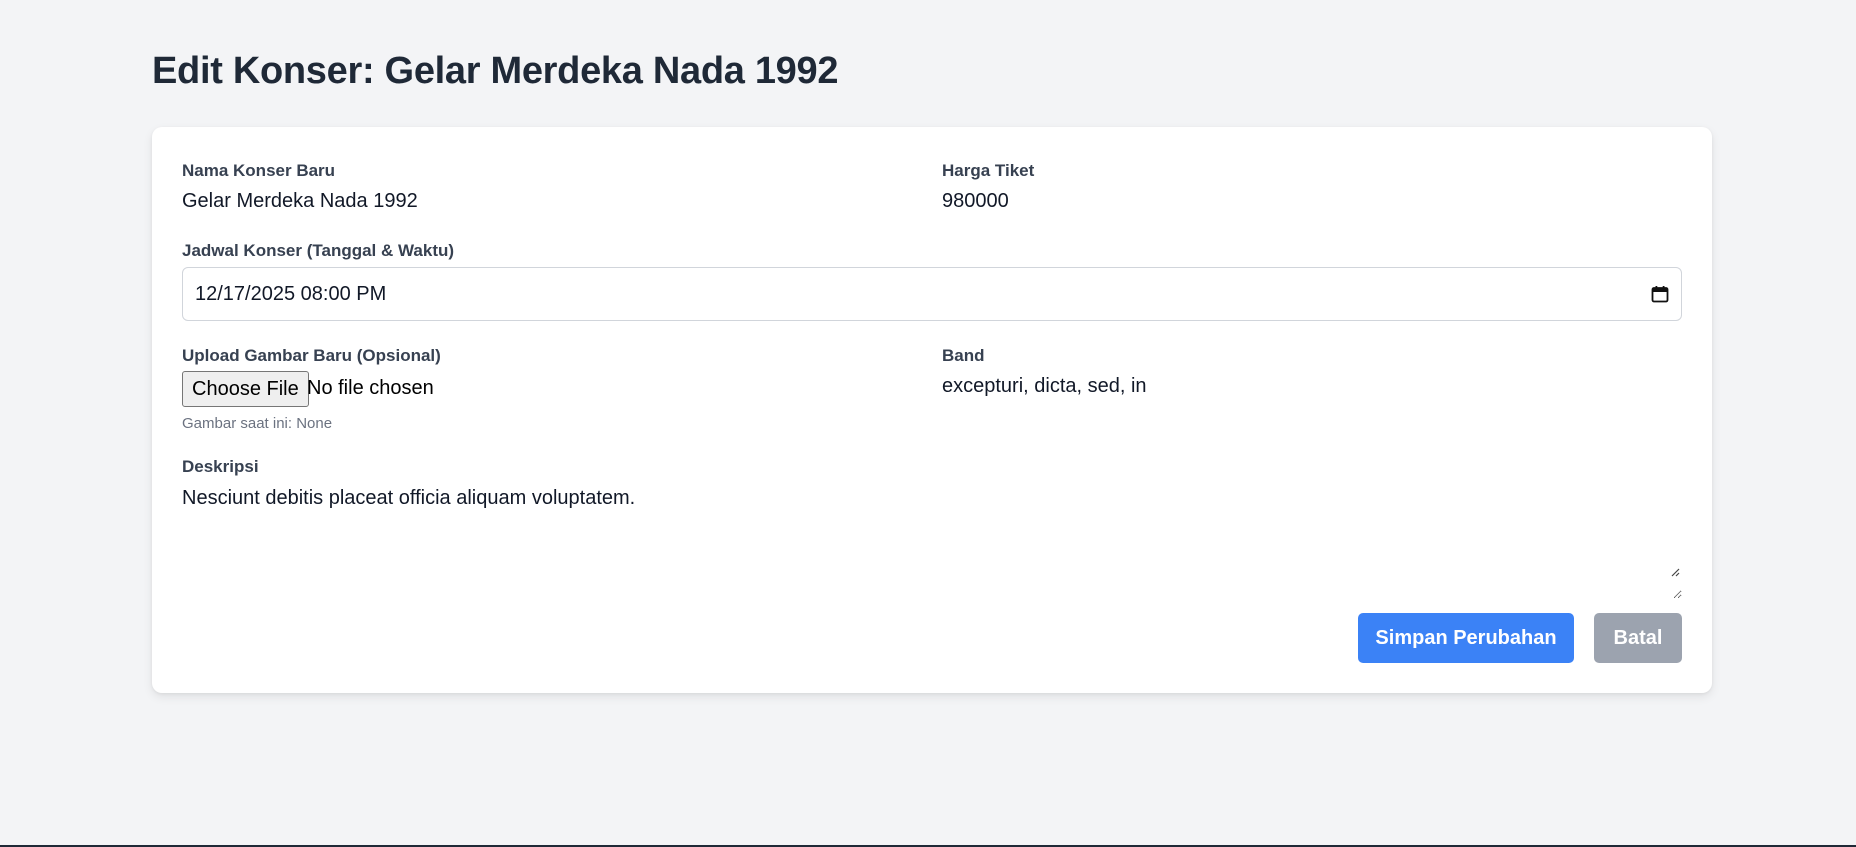 The height and width of the screenshot is (847, 1856). I want to click on page-title: Edit Konser: Gelar Merdeka Nada 1992, so click(495, 71).